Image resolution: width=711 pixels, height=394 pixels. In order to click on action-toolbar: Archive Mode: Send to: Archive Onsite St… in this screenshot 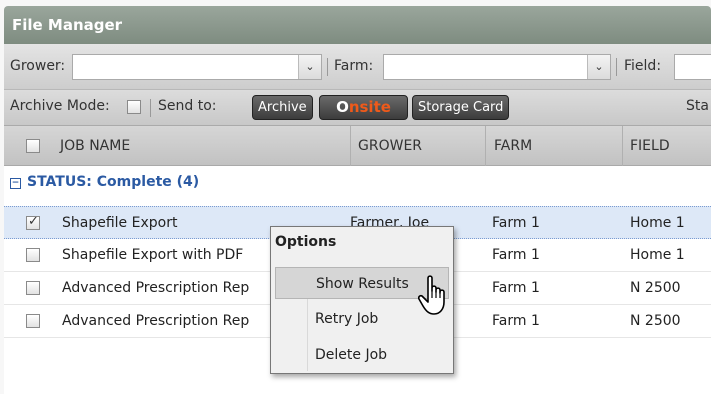, I will do `click(357, 108)`.